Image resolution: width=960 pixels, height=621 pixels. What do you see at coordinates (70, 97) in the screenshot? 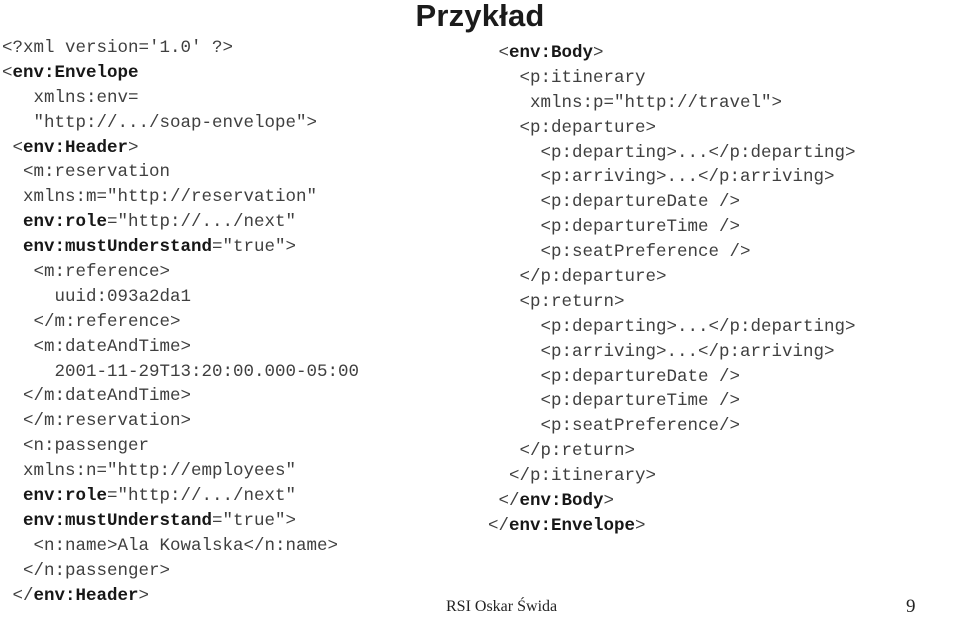
I see `code-token: xmlns:env=` at bounding box center [70, 97].